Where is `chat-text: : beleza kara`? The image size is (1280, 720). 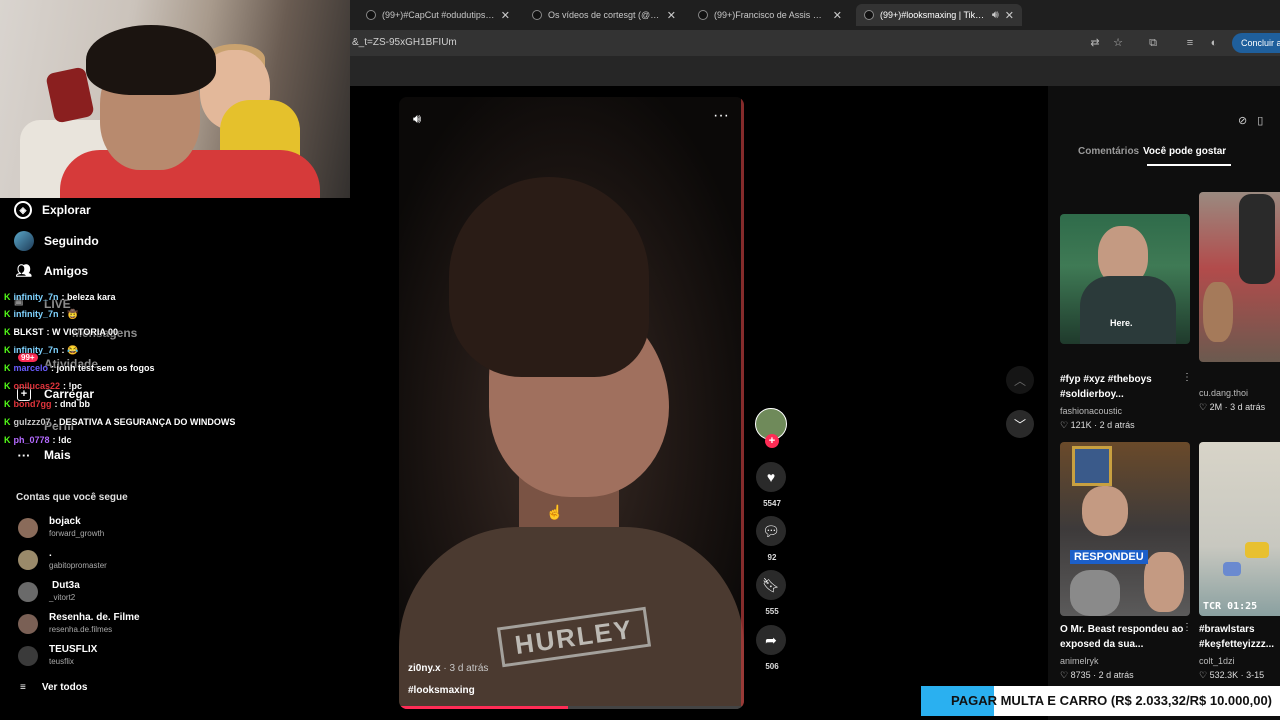 chat-text: : beleza kara is located at coordinates (88, 297).